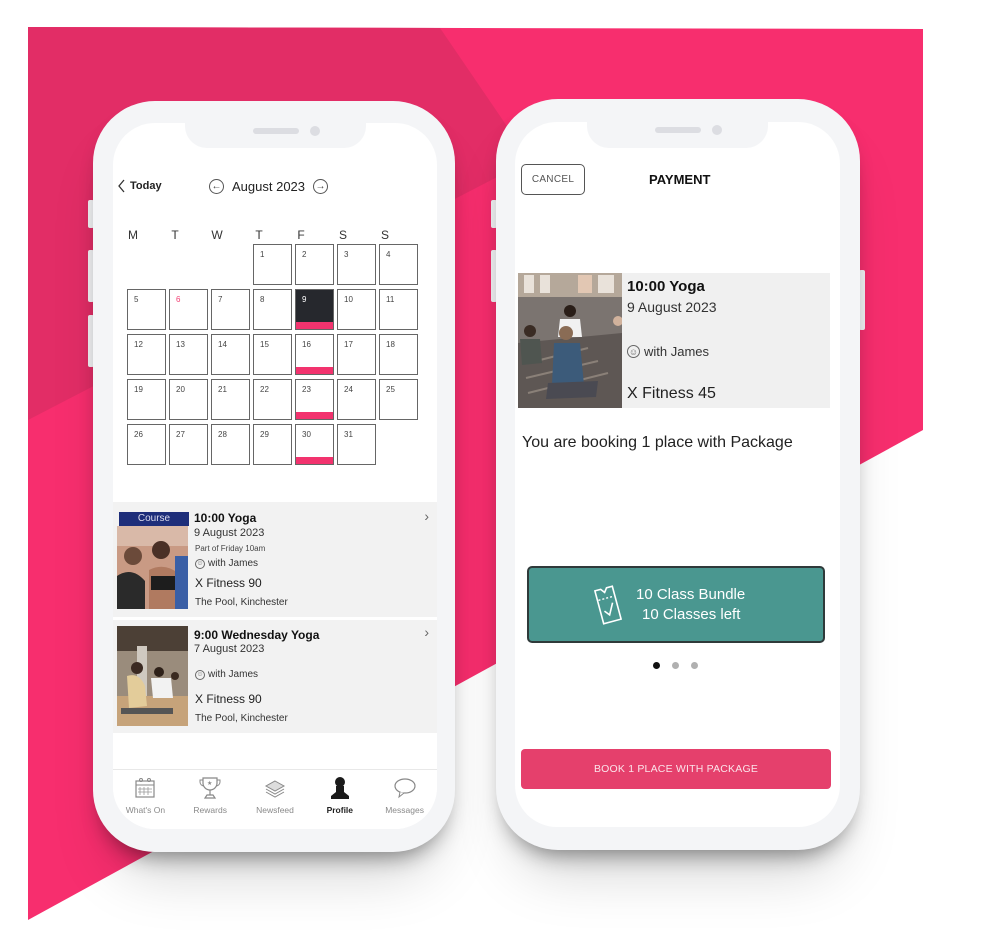 This screenshot has height=940, width=1000. Describe the element at coordinates (390, 389) in the screenshot. I see `day-number: 25` at that location.